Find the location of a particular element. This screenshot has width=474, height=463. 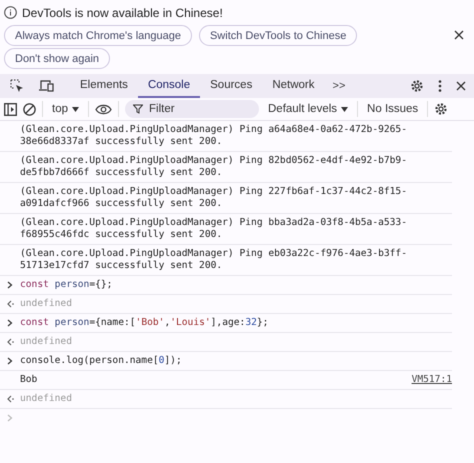

eye-icon is located at coordinates (103, 109).